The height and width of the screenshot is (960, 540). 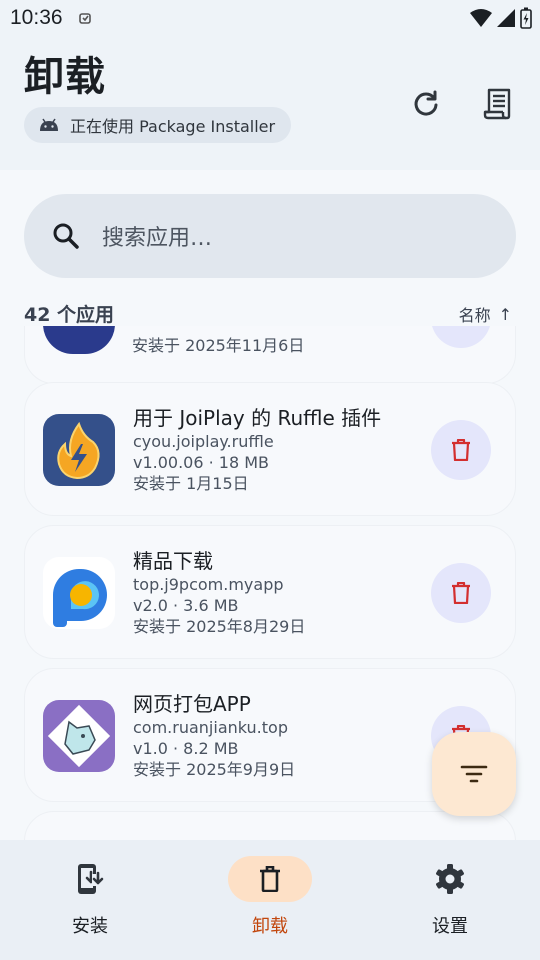 I want to click on receipt-icon, so click(x=497, y=104).